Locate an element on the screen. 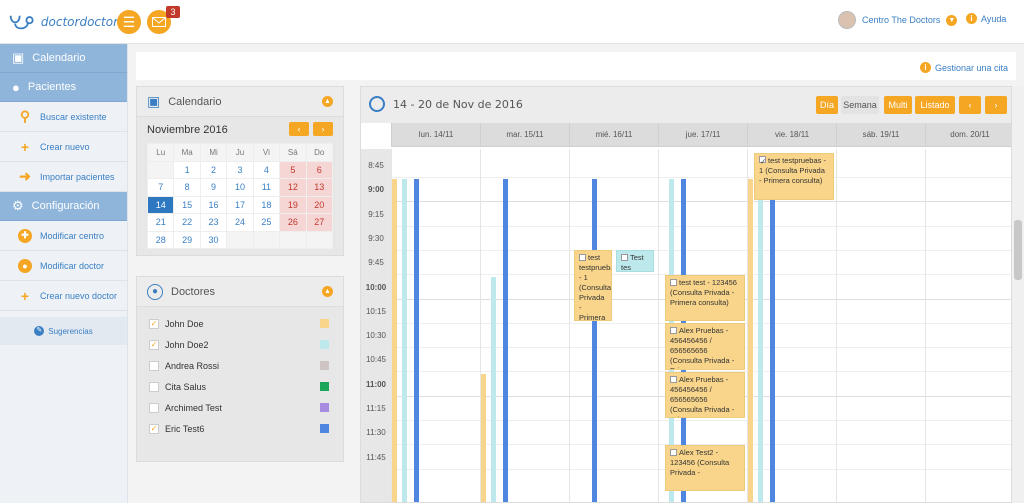  doctor-row: Andrea Rossi is located at coordinates (240, 365).